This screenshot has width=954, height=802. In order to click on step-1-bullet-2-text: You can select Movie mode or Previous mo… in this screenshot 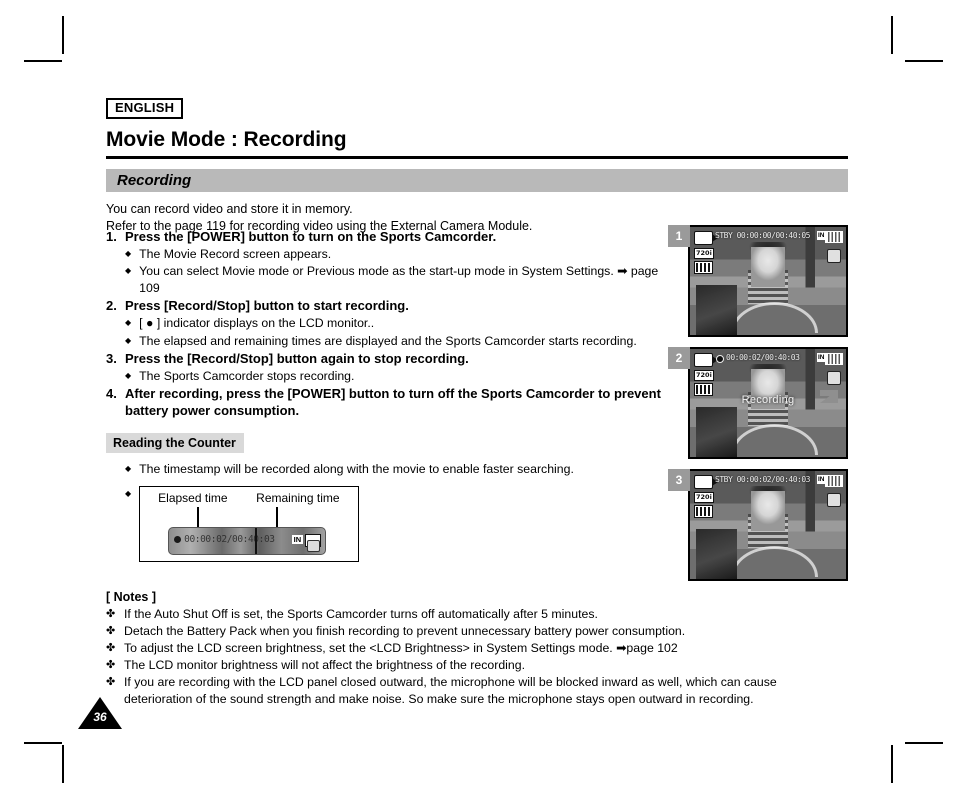, I will do `click(399, 279)`.